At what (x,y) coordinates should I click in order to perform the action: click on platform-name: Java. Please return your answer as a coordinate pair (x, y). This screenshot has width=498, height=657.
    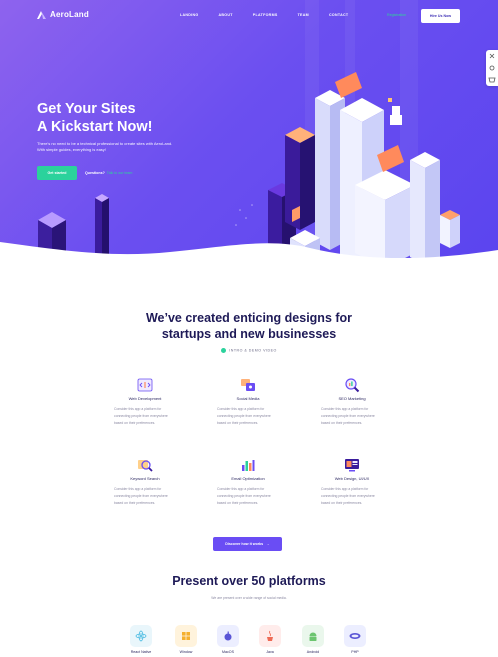
    Looking at the image, I should click on (270, 652).